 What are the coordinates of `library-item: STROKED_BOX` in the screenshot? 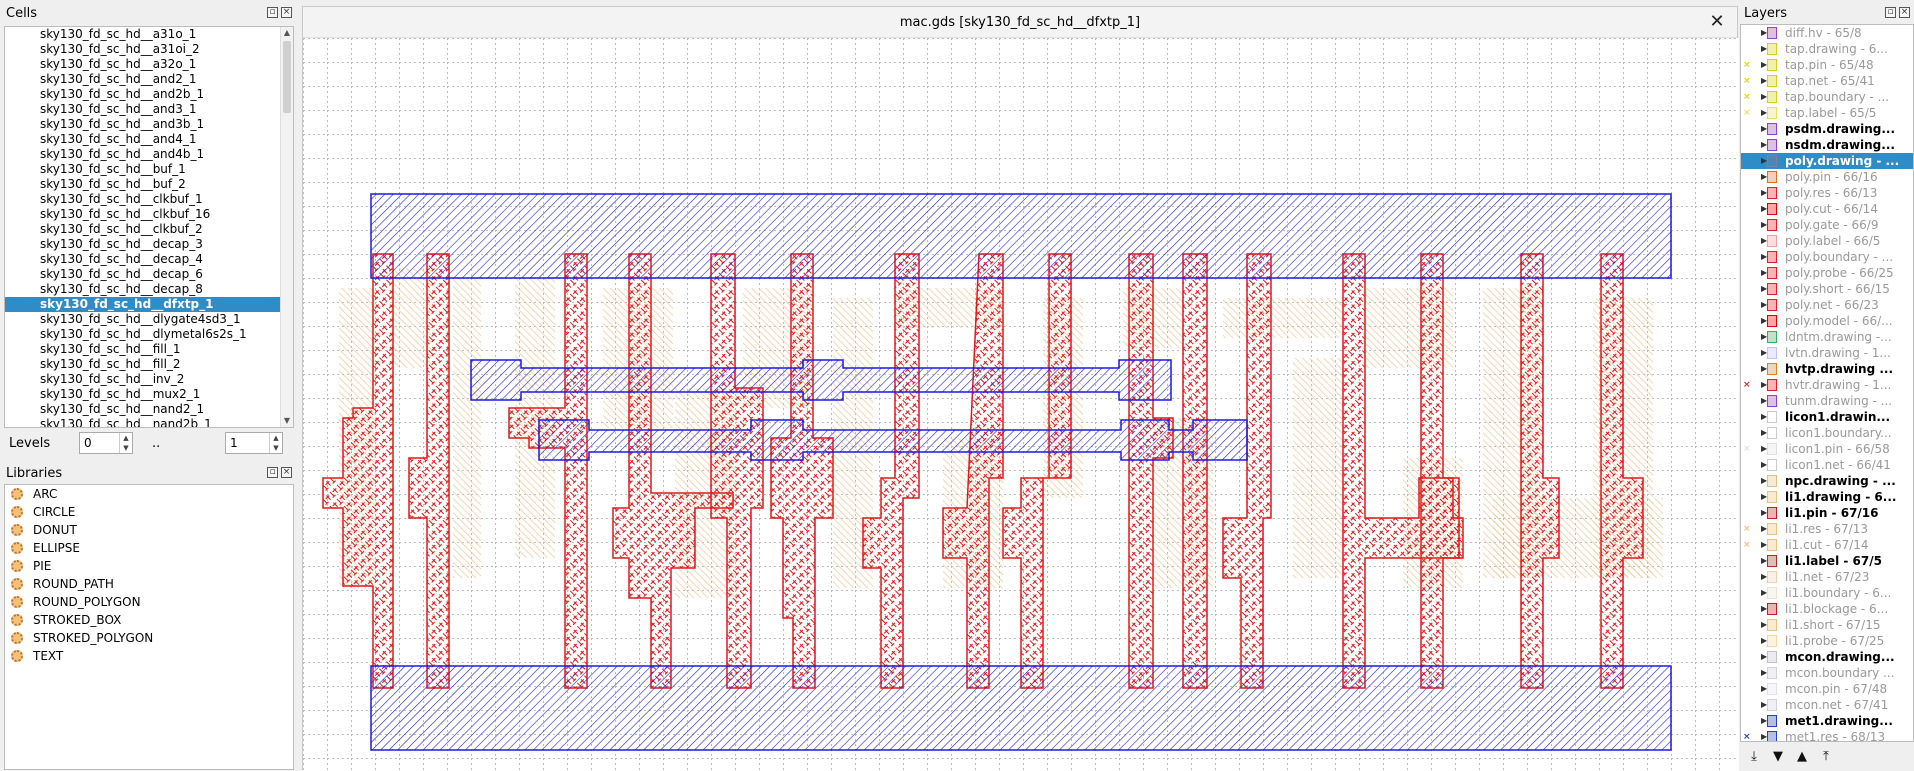 It's located at (149, 620).